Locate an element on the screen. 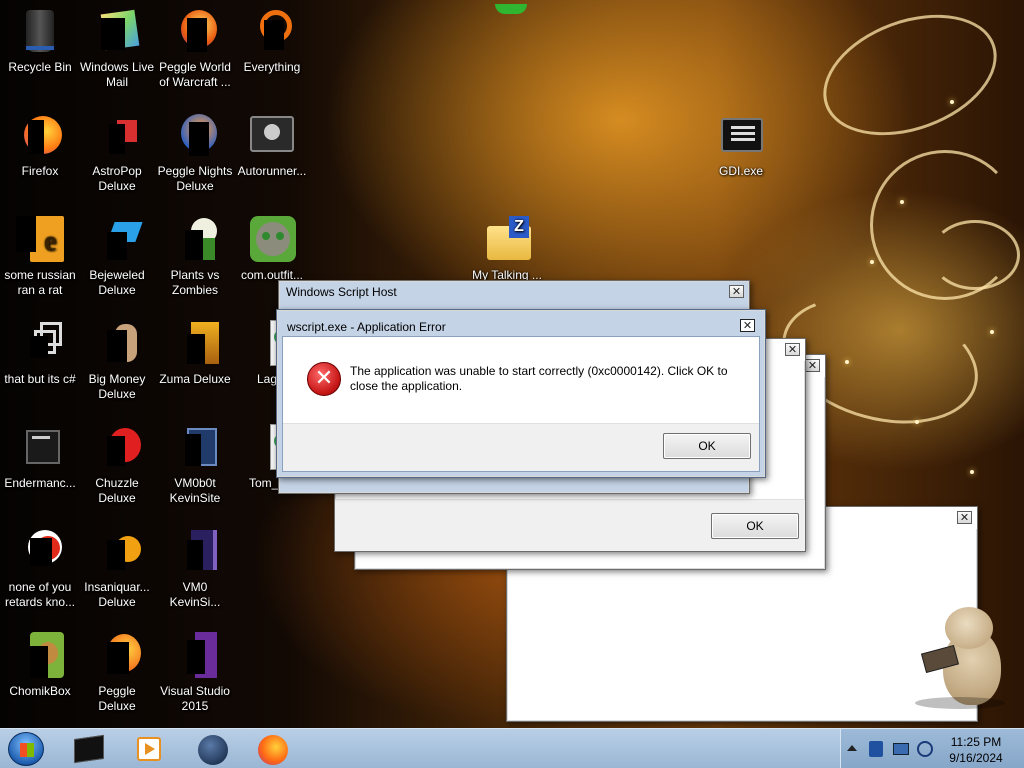 The width and height of the screenshot is (1024, 768). desktop-icon-big-money: Big Money Deluxe is located at coordinates (117, 361).